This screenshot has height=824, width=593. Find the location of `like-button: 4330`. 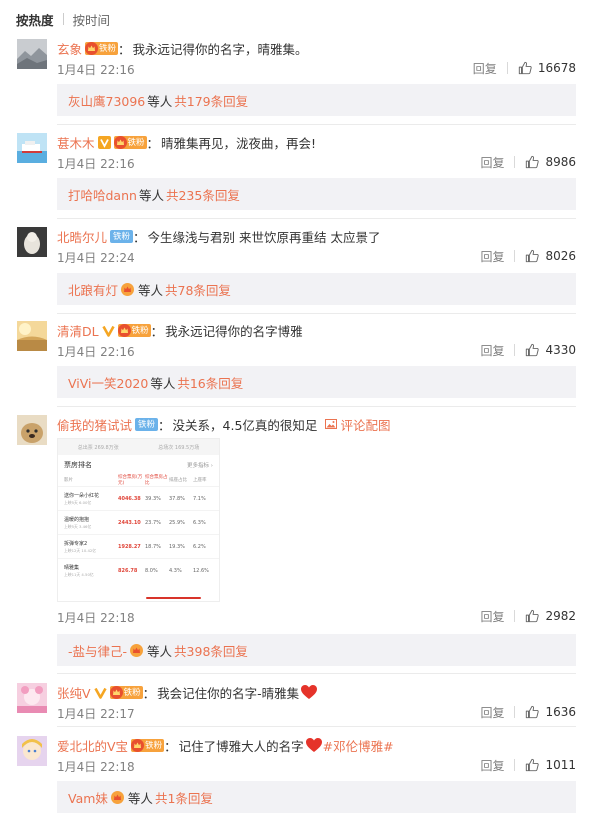

like-button: 4330 is located at coordinates (550, 350).